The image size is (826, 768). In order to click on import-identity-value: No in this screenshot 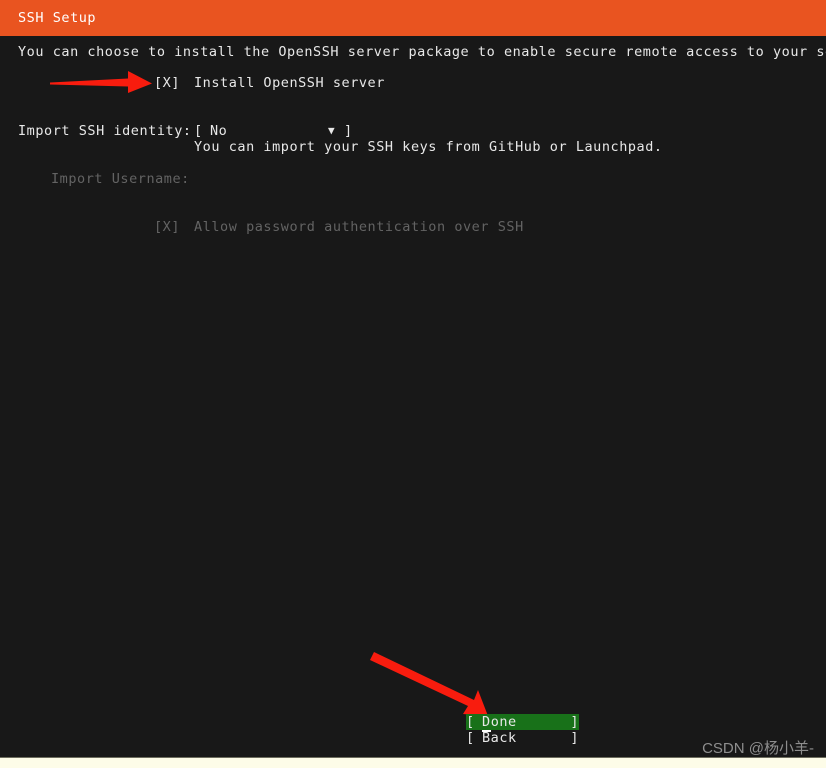, I will do `click(218, 131)`.